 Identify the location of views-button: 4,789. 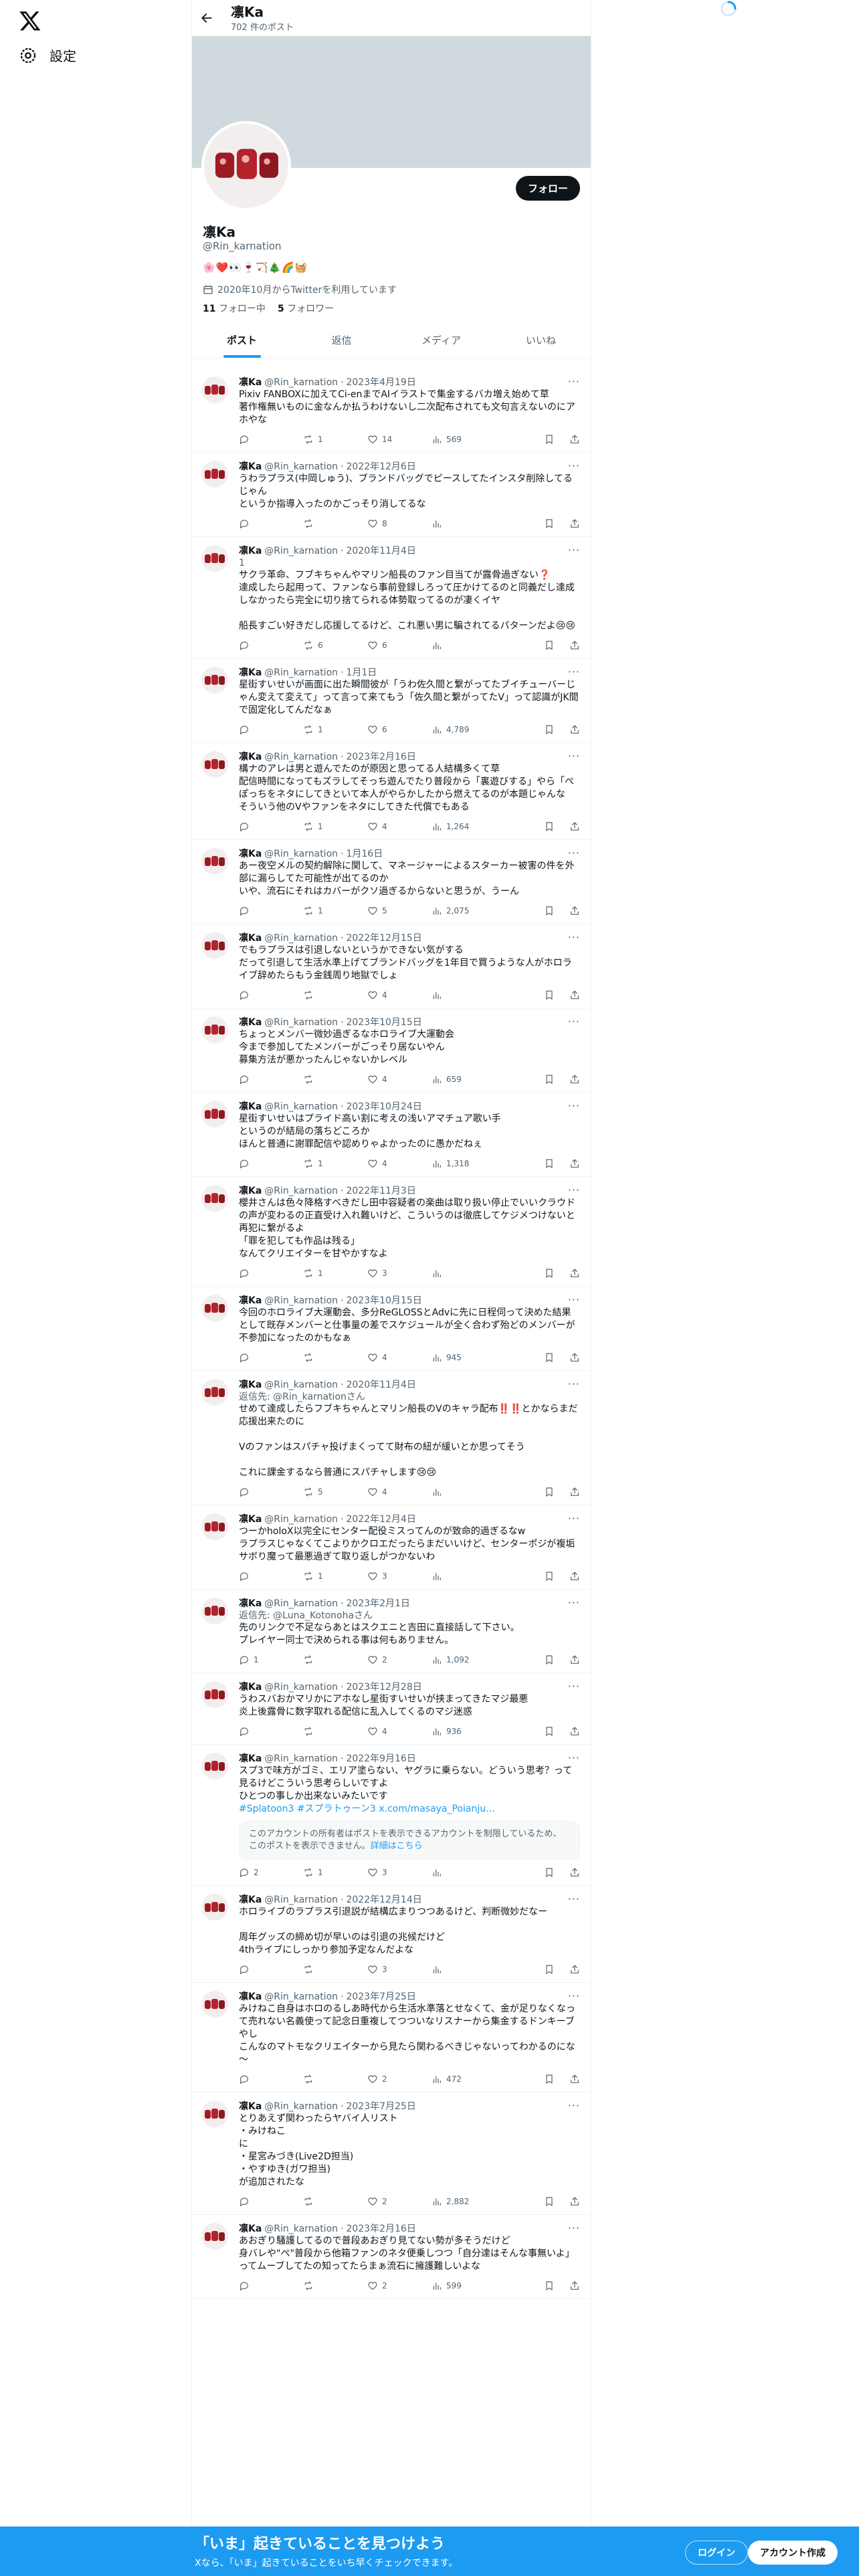
(464, 729).